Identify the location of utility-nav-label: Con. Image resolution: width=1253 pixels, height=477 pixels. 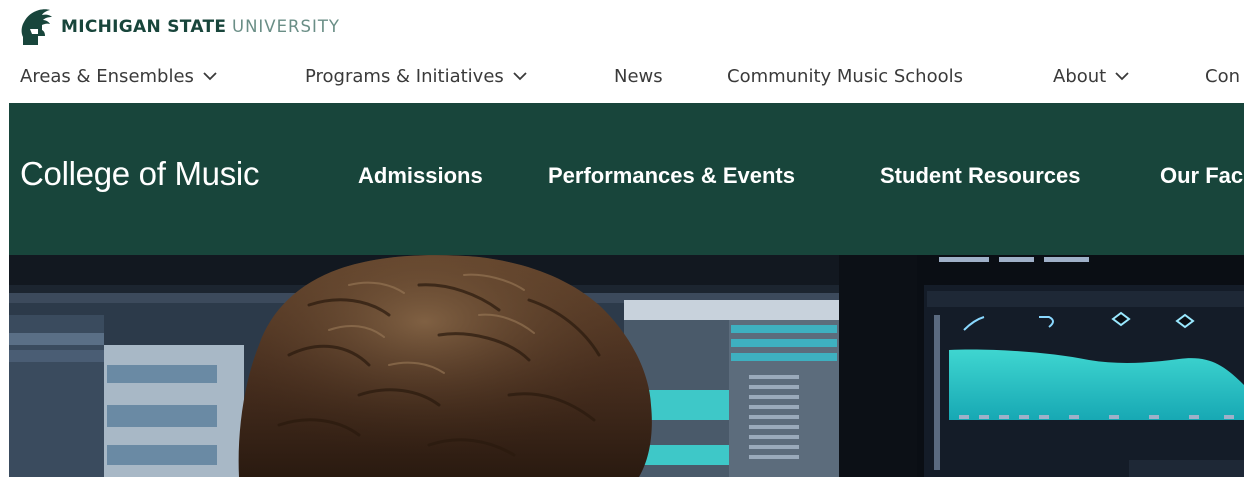
(1222, 76).